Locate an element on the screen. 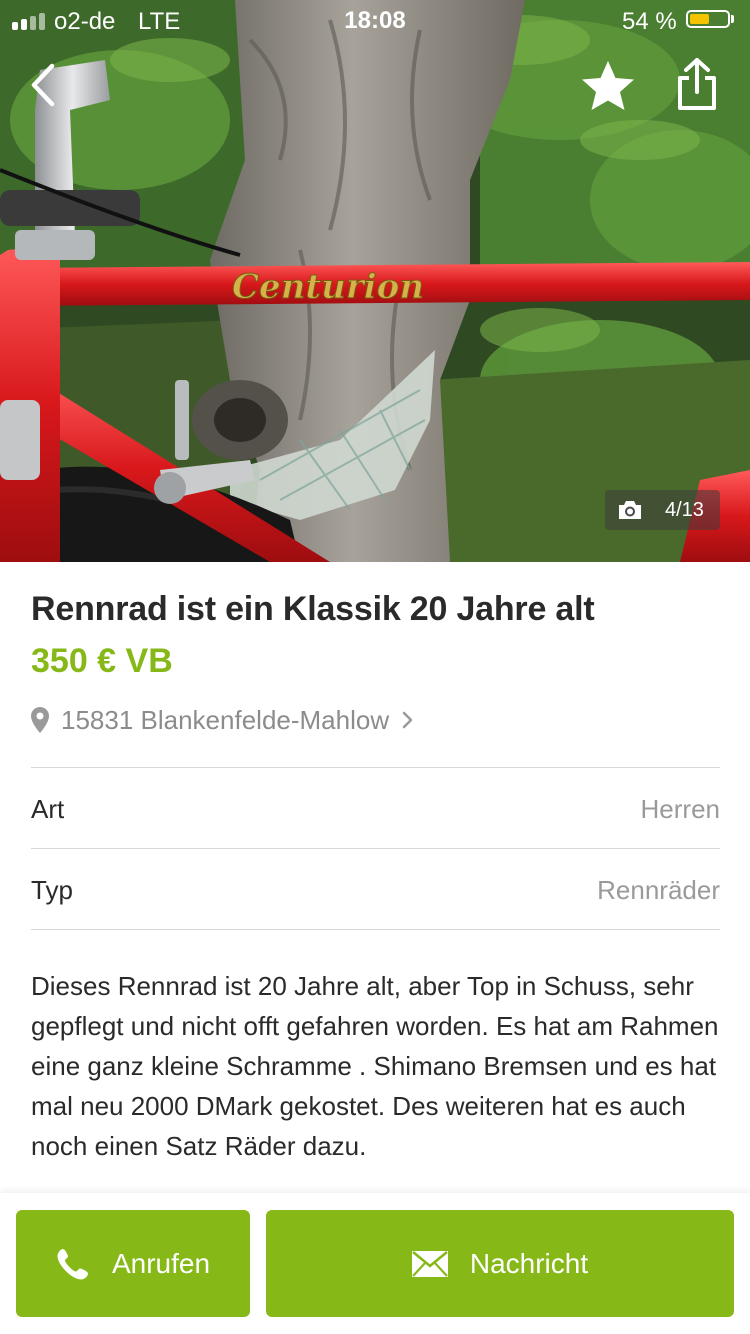 The image size is (750, 1334). favorite-button is located at coordinates (608, 86).